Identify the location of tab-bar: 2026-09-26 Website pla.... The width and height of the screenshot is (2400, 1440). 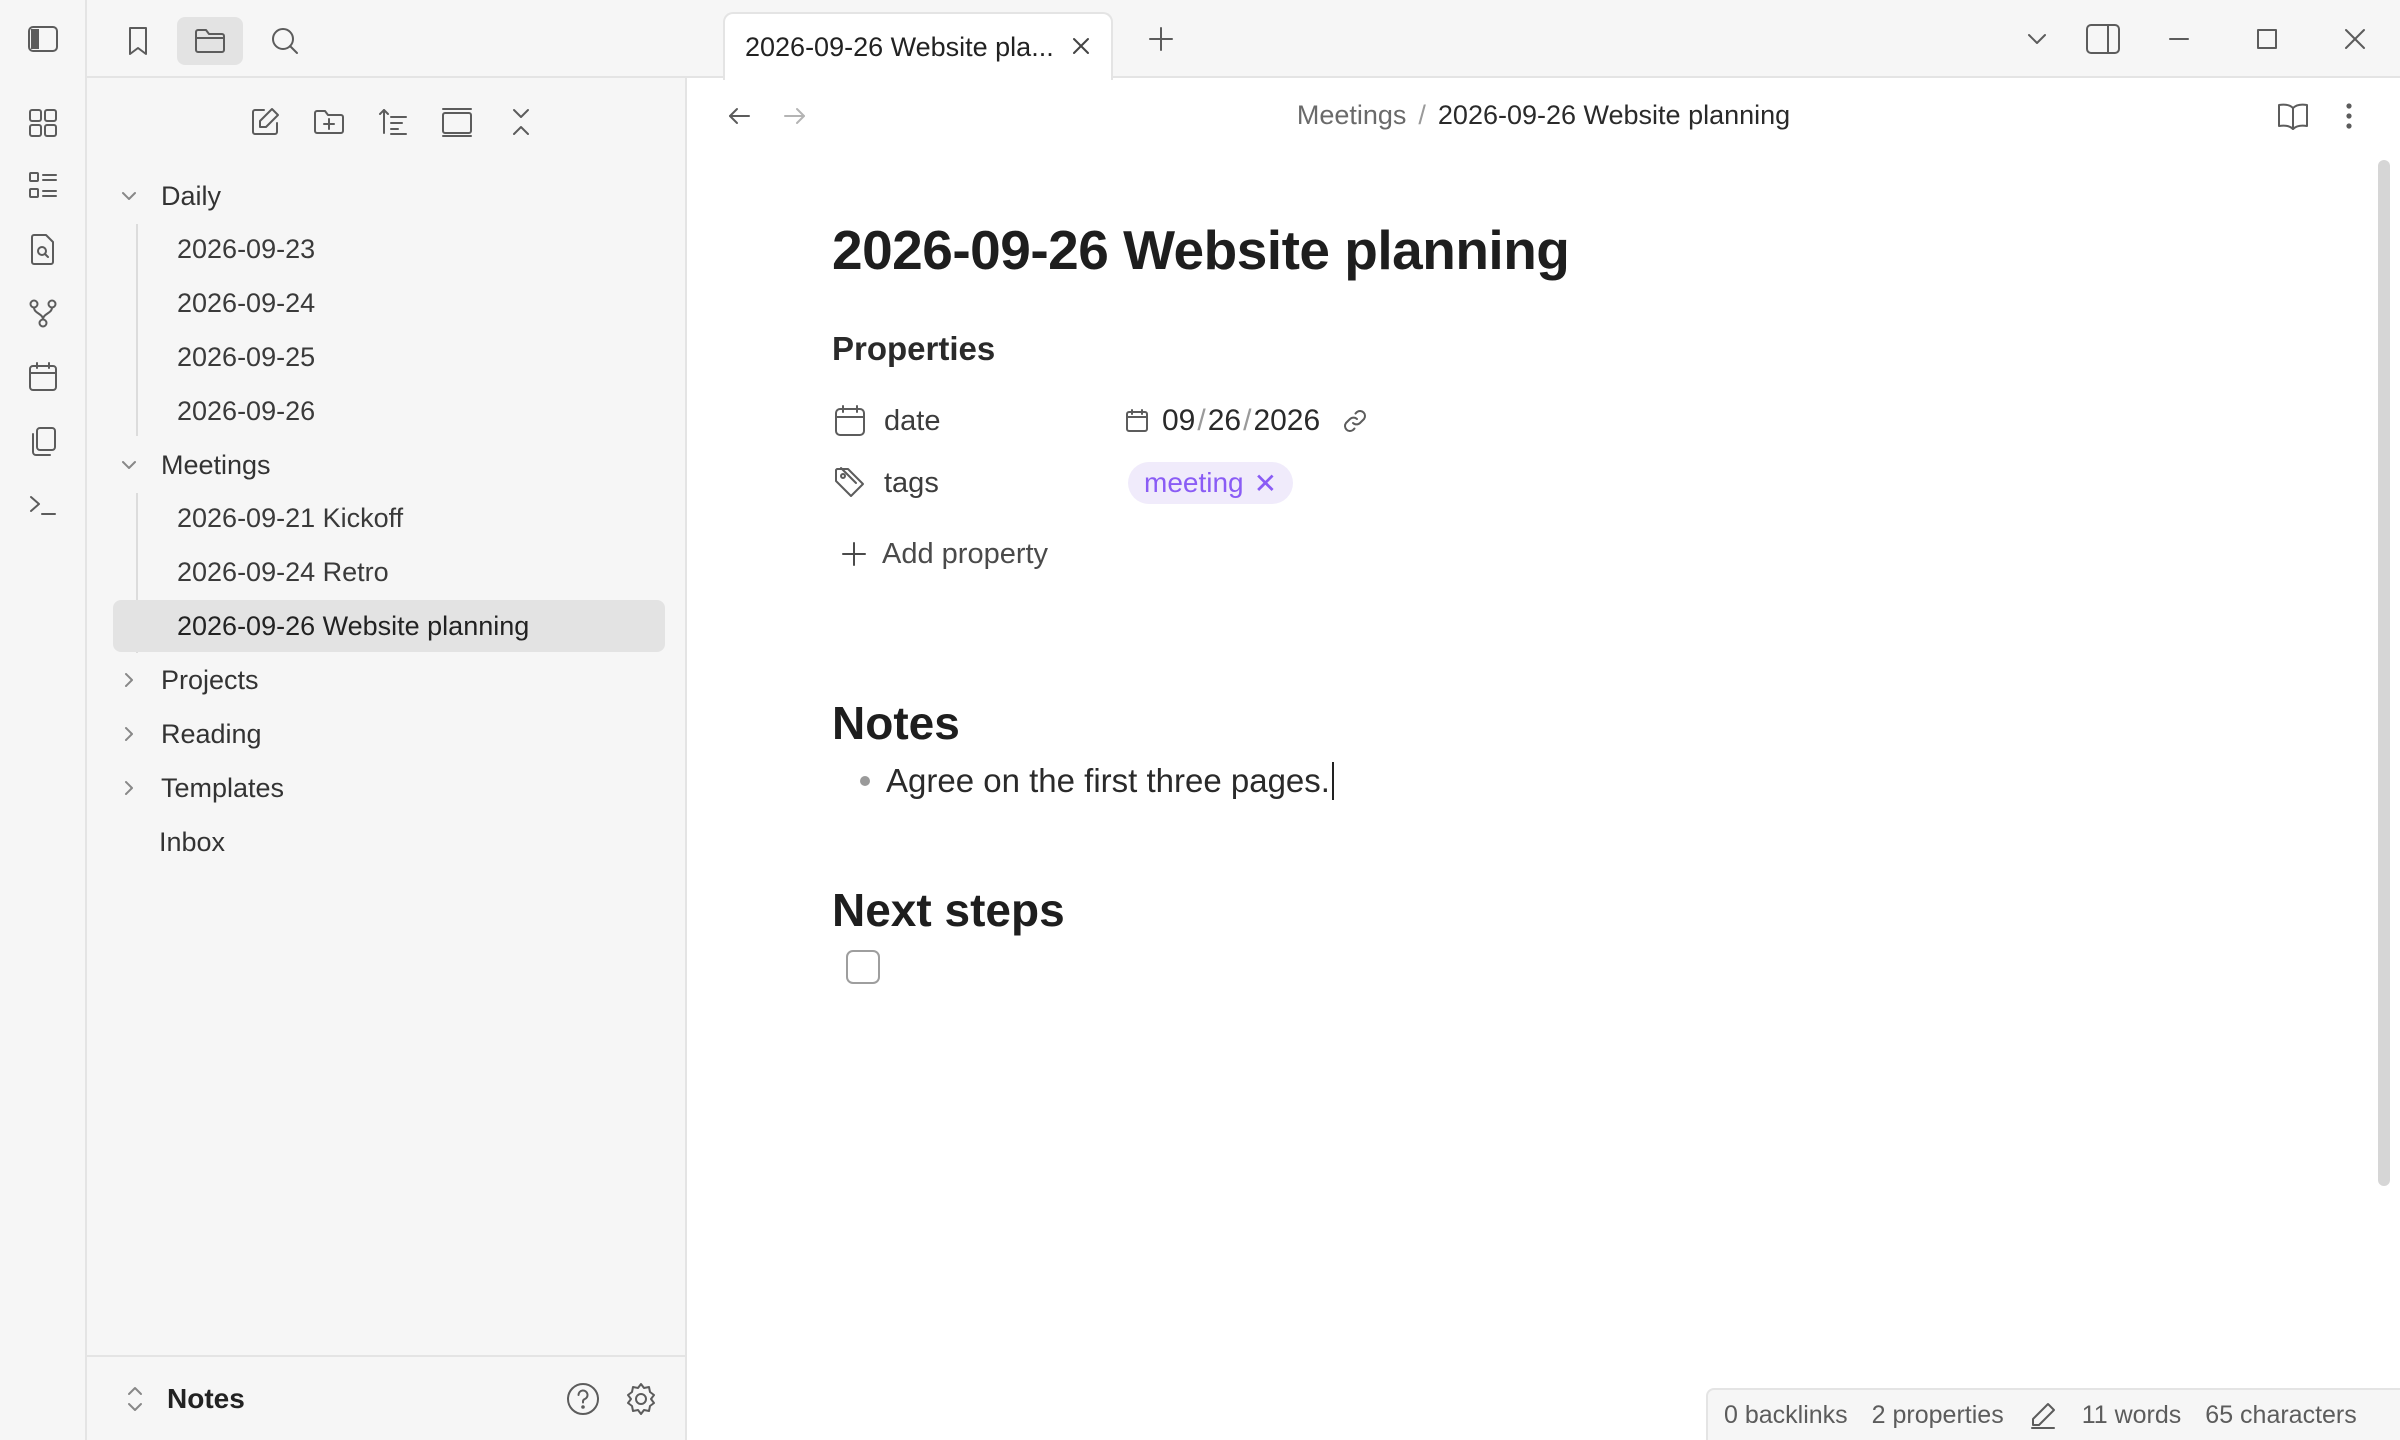
(1543, 40).